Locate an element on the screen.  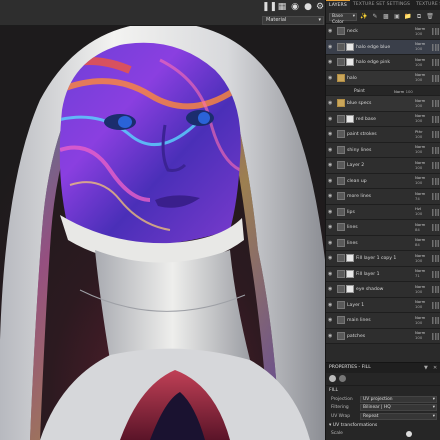
blend-mode-opacity: Pthr 100 is located at coordinates (419, 134).